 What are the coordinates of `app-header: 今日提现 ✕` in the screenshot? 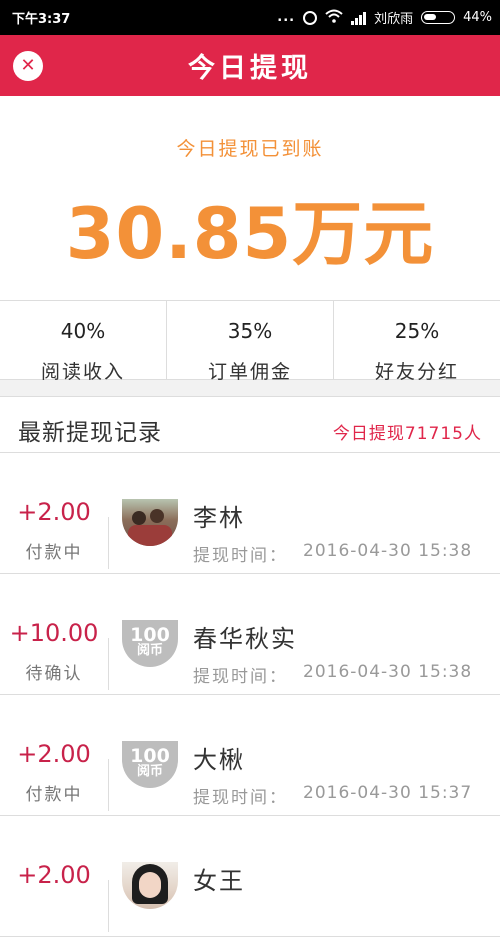 It's located at (250, 65).